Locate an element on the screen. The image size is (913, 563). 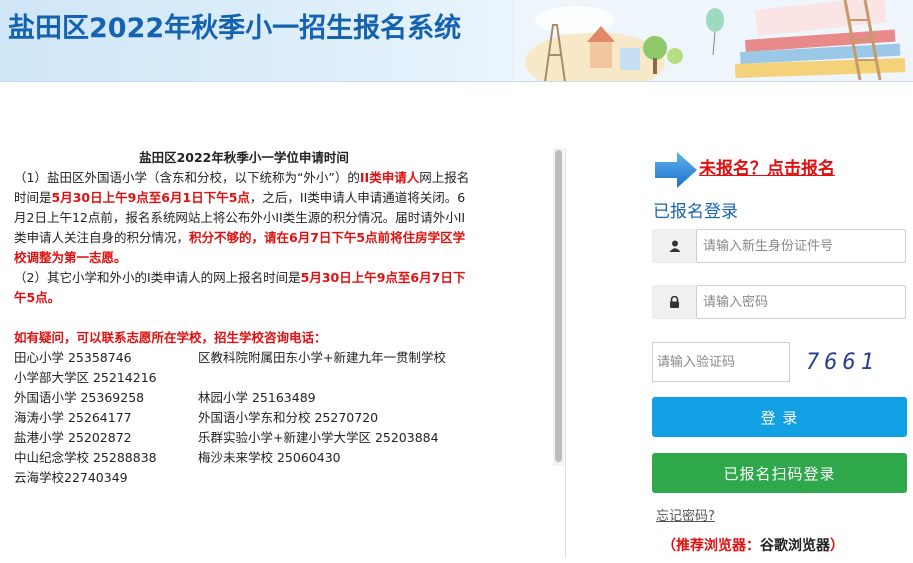
contact-row: 云海学校22740349 is located at coordinates (244, 478).